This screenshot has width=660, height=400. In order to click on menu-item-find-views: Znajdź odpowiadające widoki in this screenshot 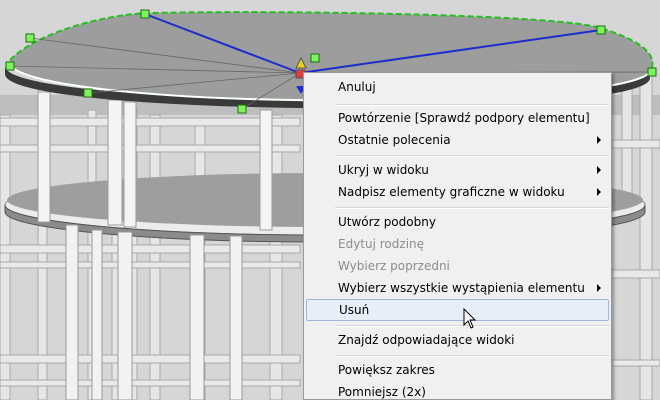, I will do `click(457, 340)`.